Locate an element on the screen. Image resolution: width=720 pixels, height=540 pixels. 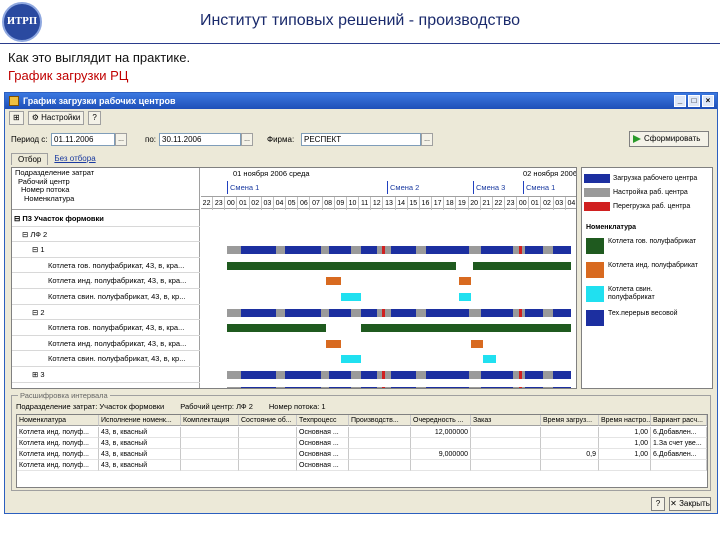
firm-input: РЕСПЕКТ is located at coordinates (361, 139).